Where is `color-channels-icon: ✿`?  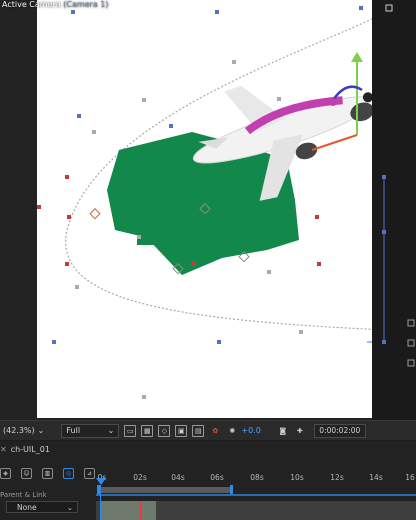 color-channels-icon: ✿ is located at coordinates (215, 431).